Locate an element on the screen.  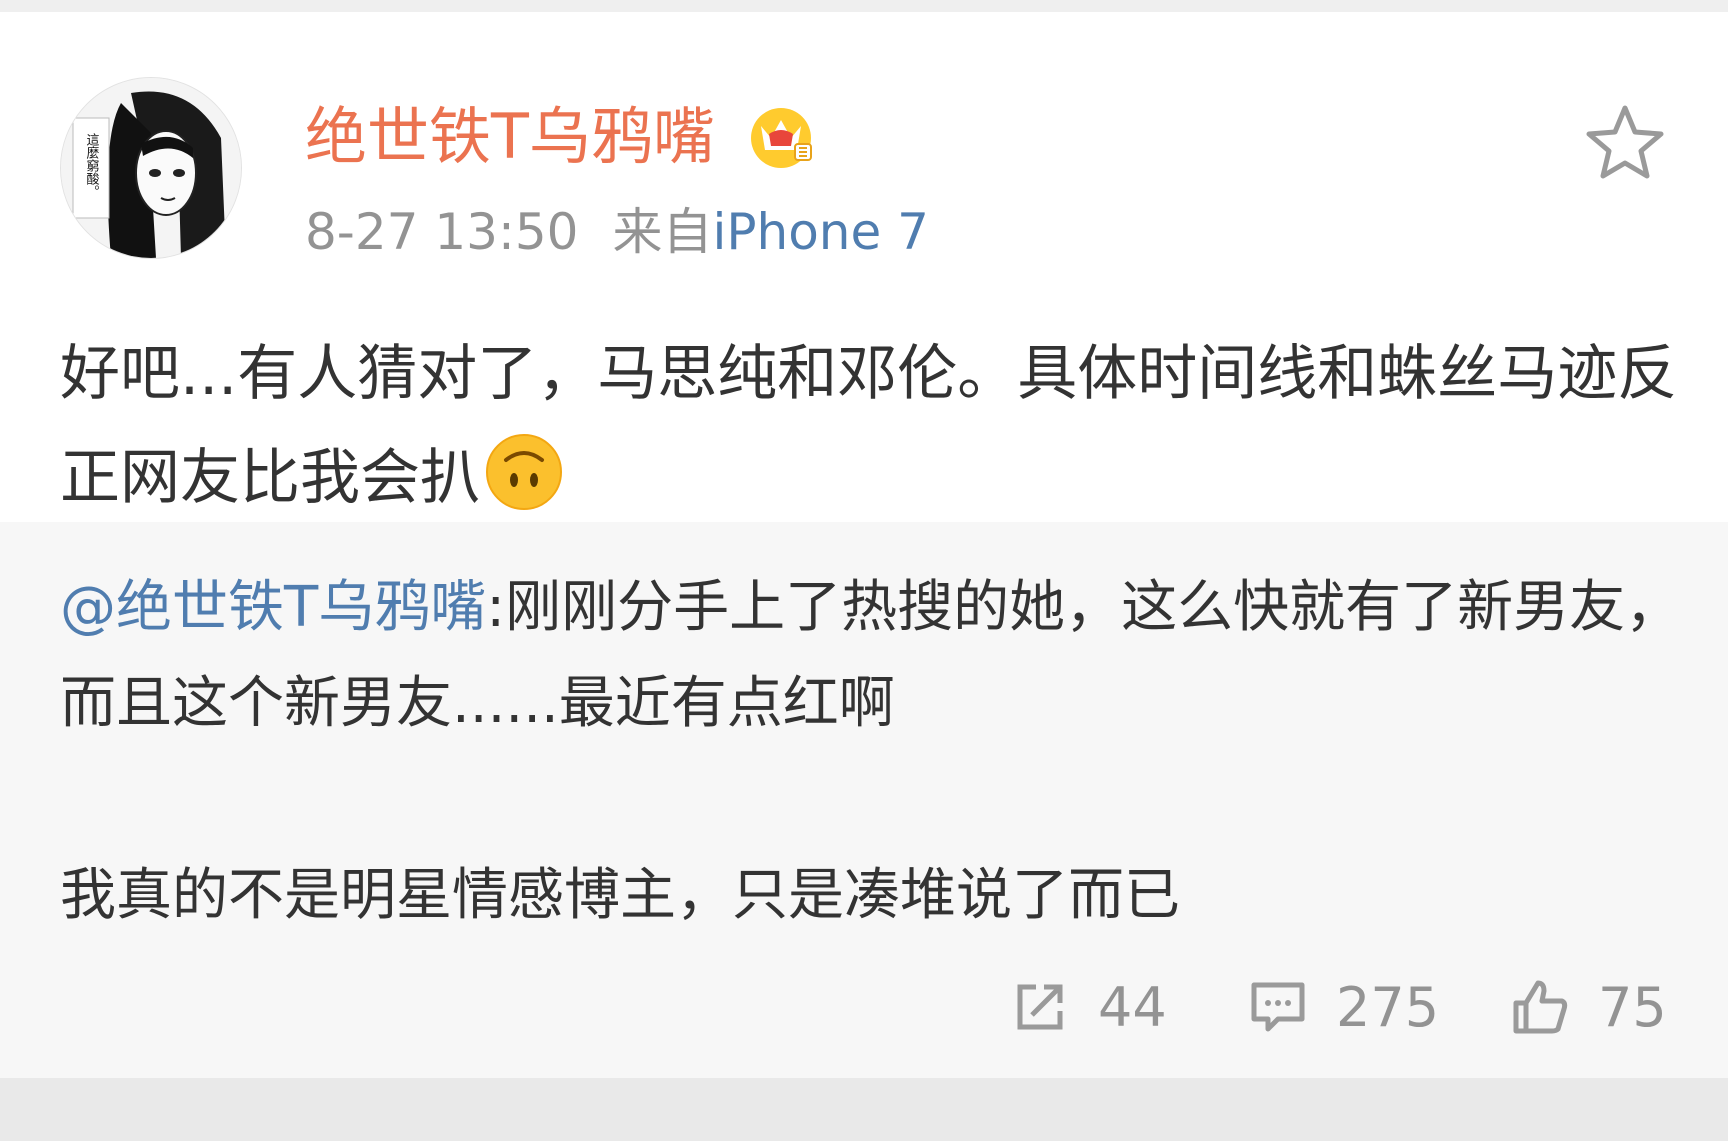
comment-count: 275 is located at coordinates (1388, 1007).